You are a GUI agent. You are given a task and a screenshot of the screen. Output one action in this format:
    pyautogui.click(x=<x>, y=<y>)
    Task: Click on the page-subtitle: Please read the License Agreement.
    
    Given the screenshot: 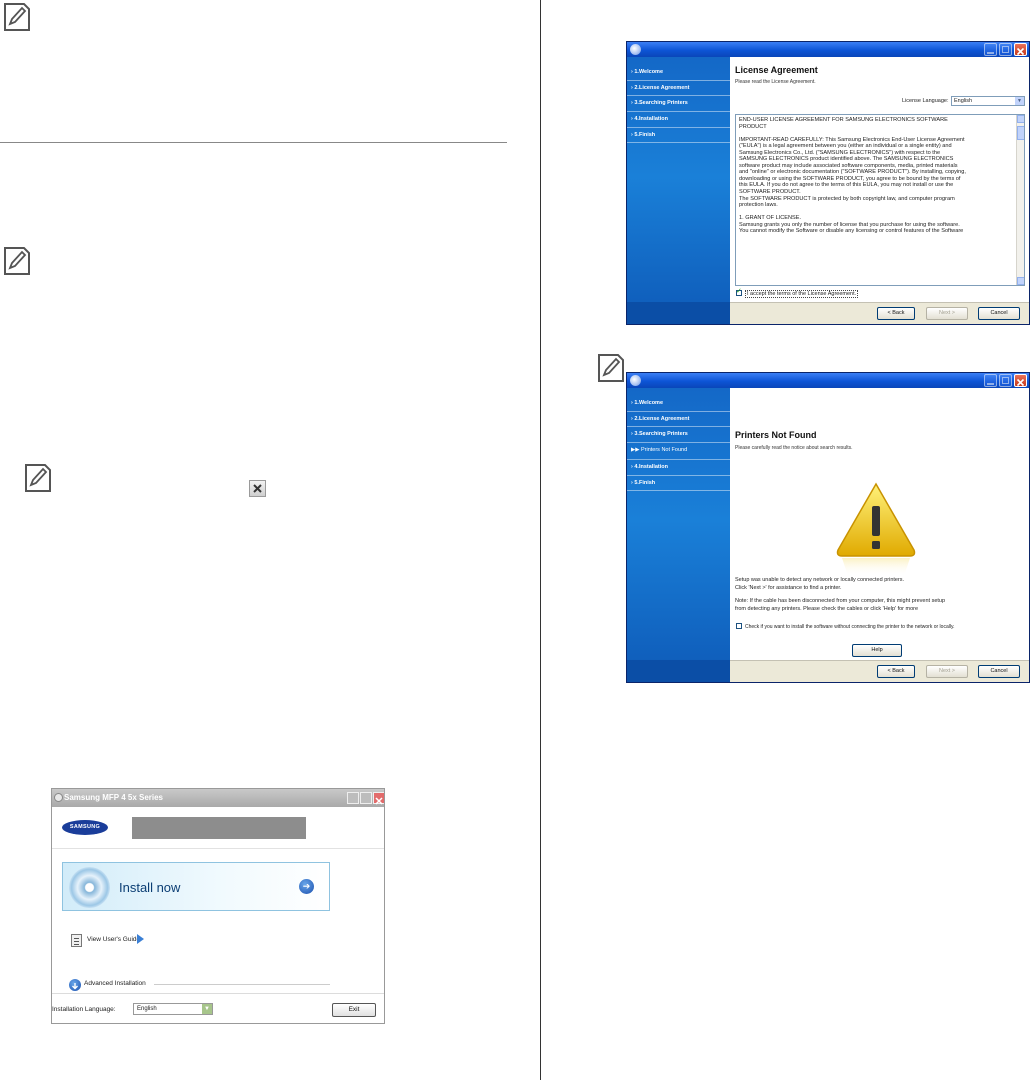 What is the action you would take?
    pyautogui.click(x=775, y=82)
    